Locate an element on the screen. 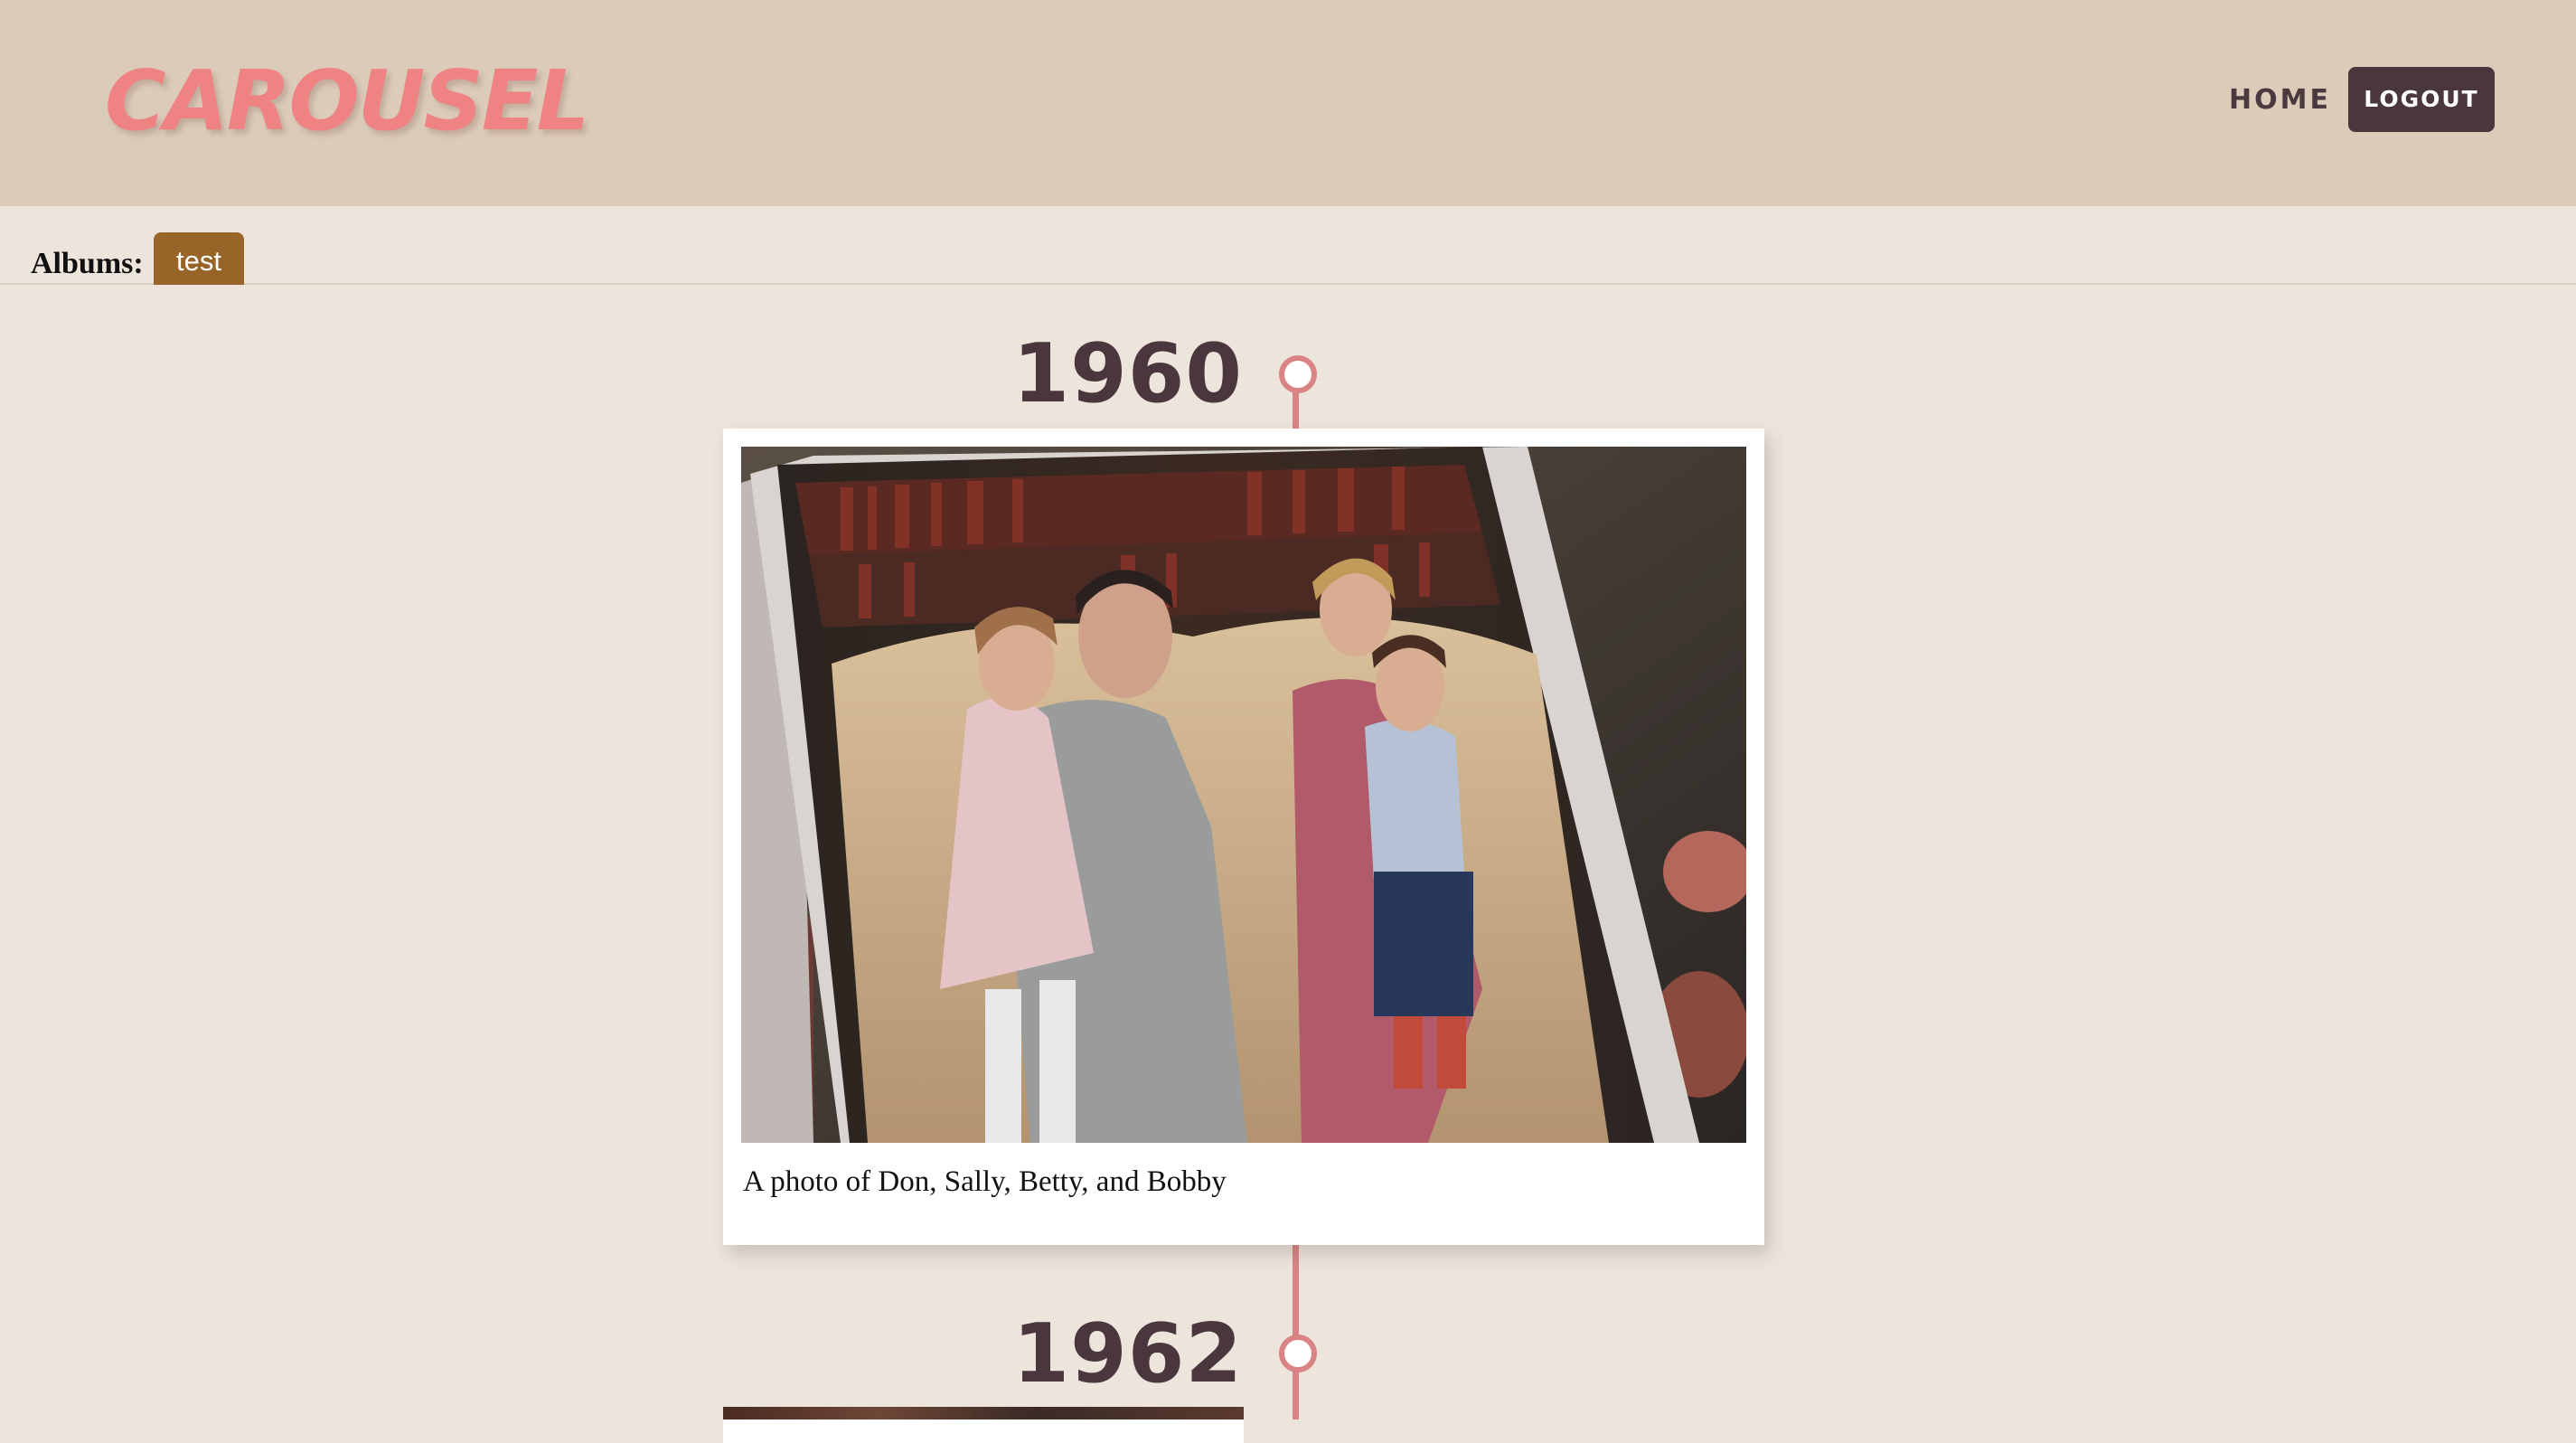  site-logo: CAROUSEL is located at coordinates (347, 102).